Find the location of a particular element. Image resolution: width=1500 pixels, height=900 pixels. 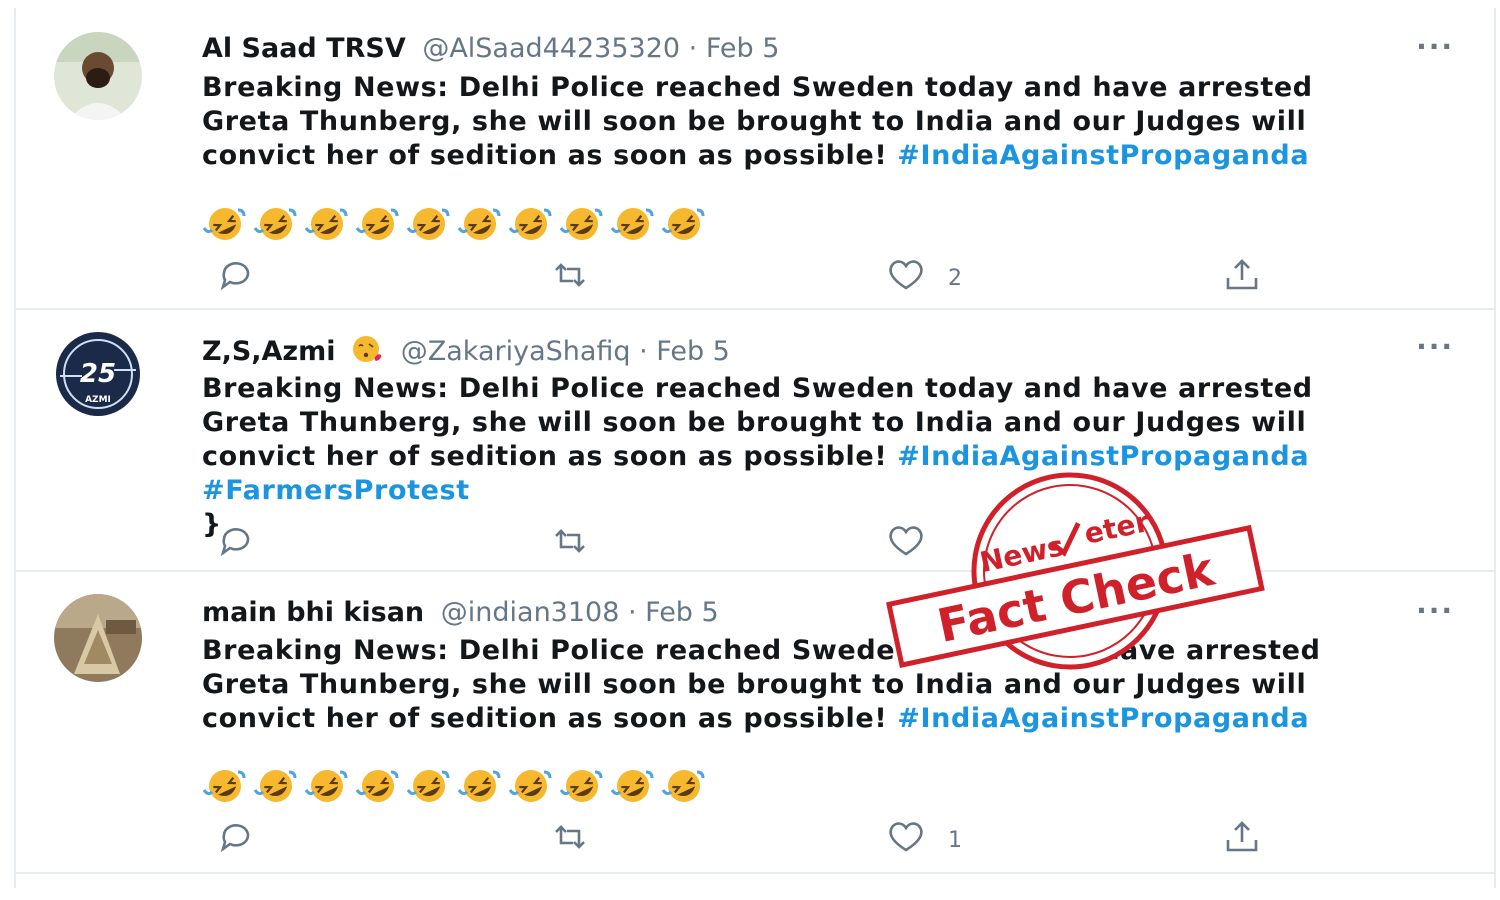

like-count: 2 is located at coordinates (955, 278).